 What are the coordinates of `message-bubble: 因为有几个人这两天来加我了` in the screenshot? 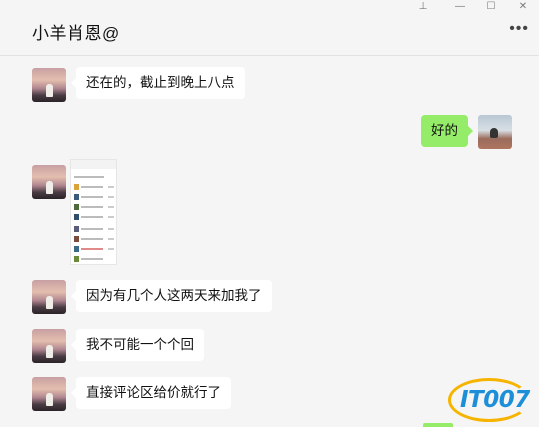 It's located at (171, 296).